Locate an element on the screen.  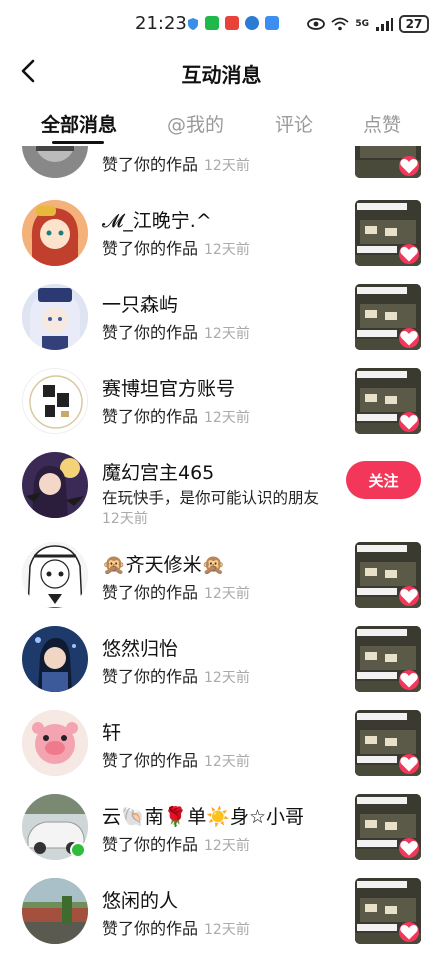
user-name: 云🐚南🌹单☀️身☆小哥 is located at coordinates (203, 815).